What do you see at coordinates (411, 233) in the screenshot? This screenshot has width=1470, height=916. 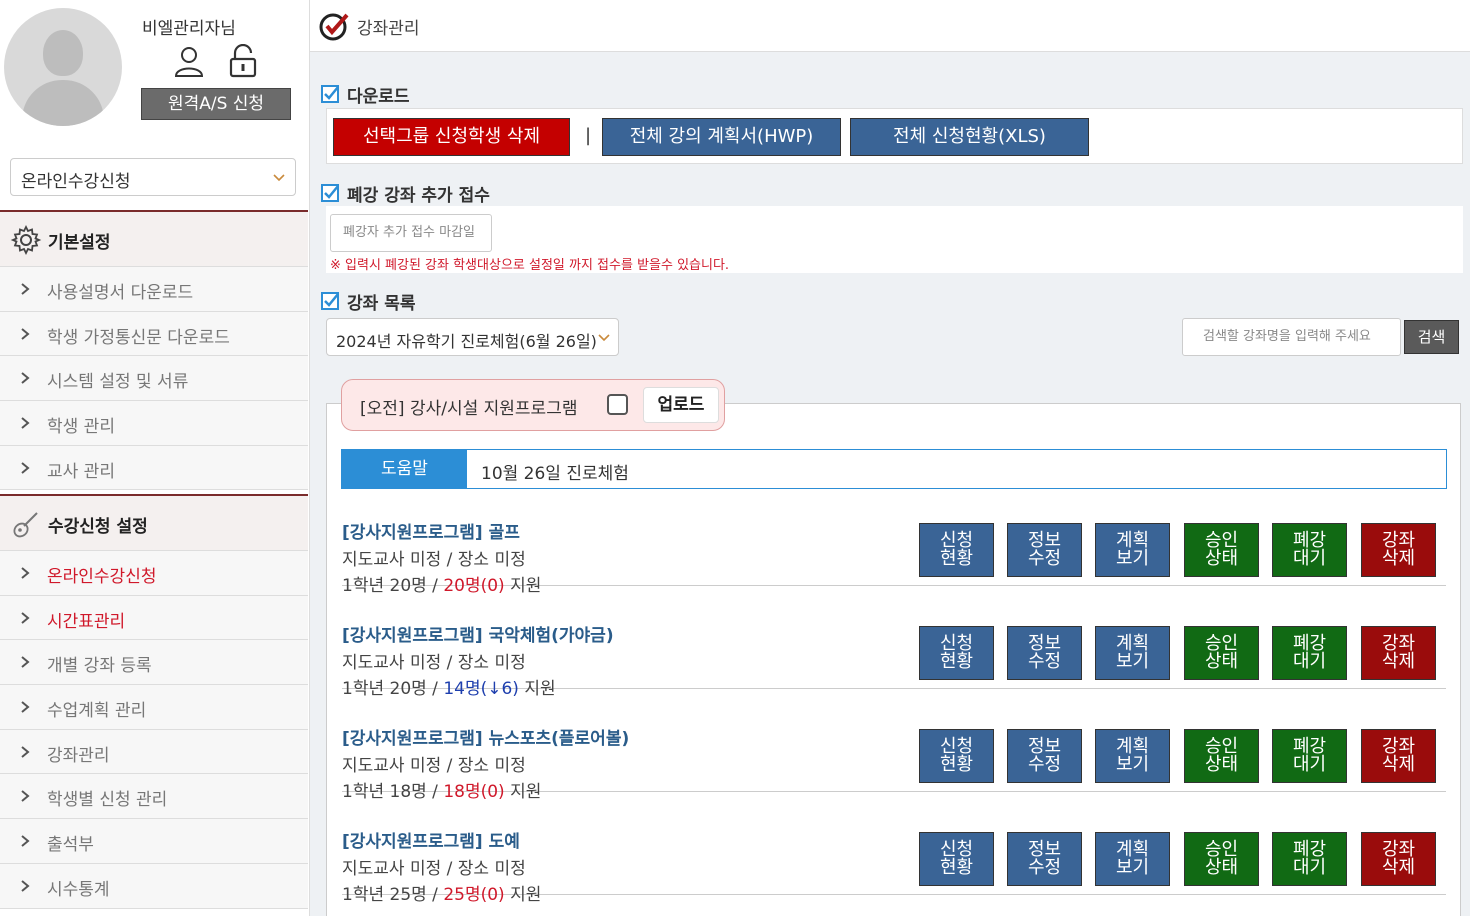 I see `closed-deadline-input: 폐강자 추가 접수 마감일` at bounding box center [411, 233].